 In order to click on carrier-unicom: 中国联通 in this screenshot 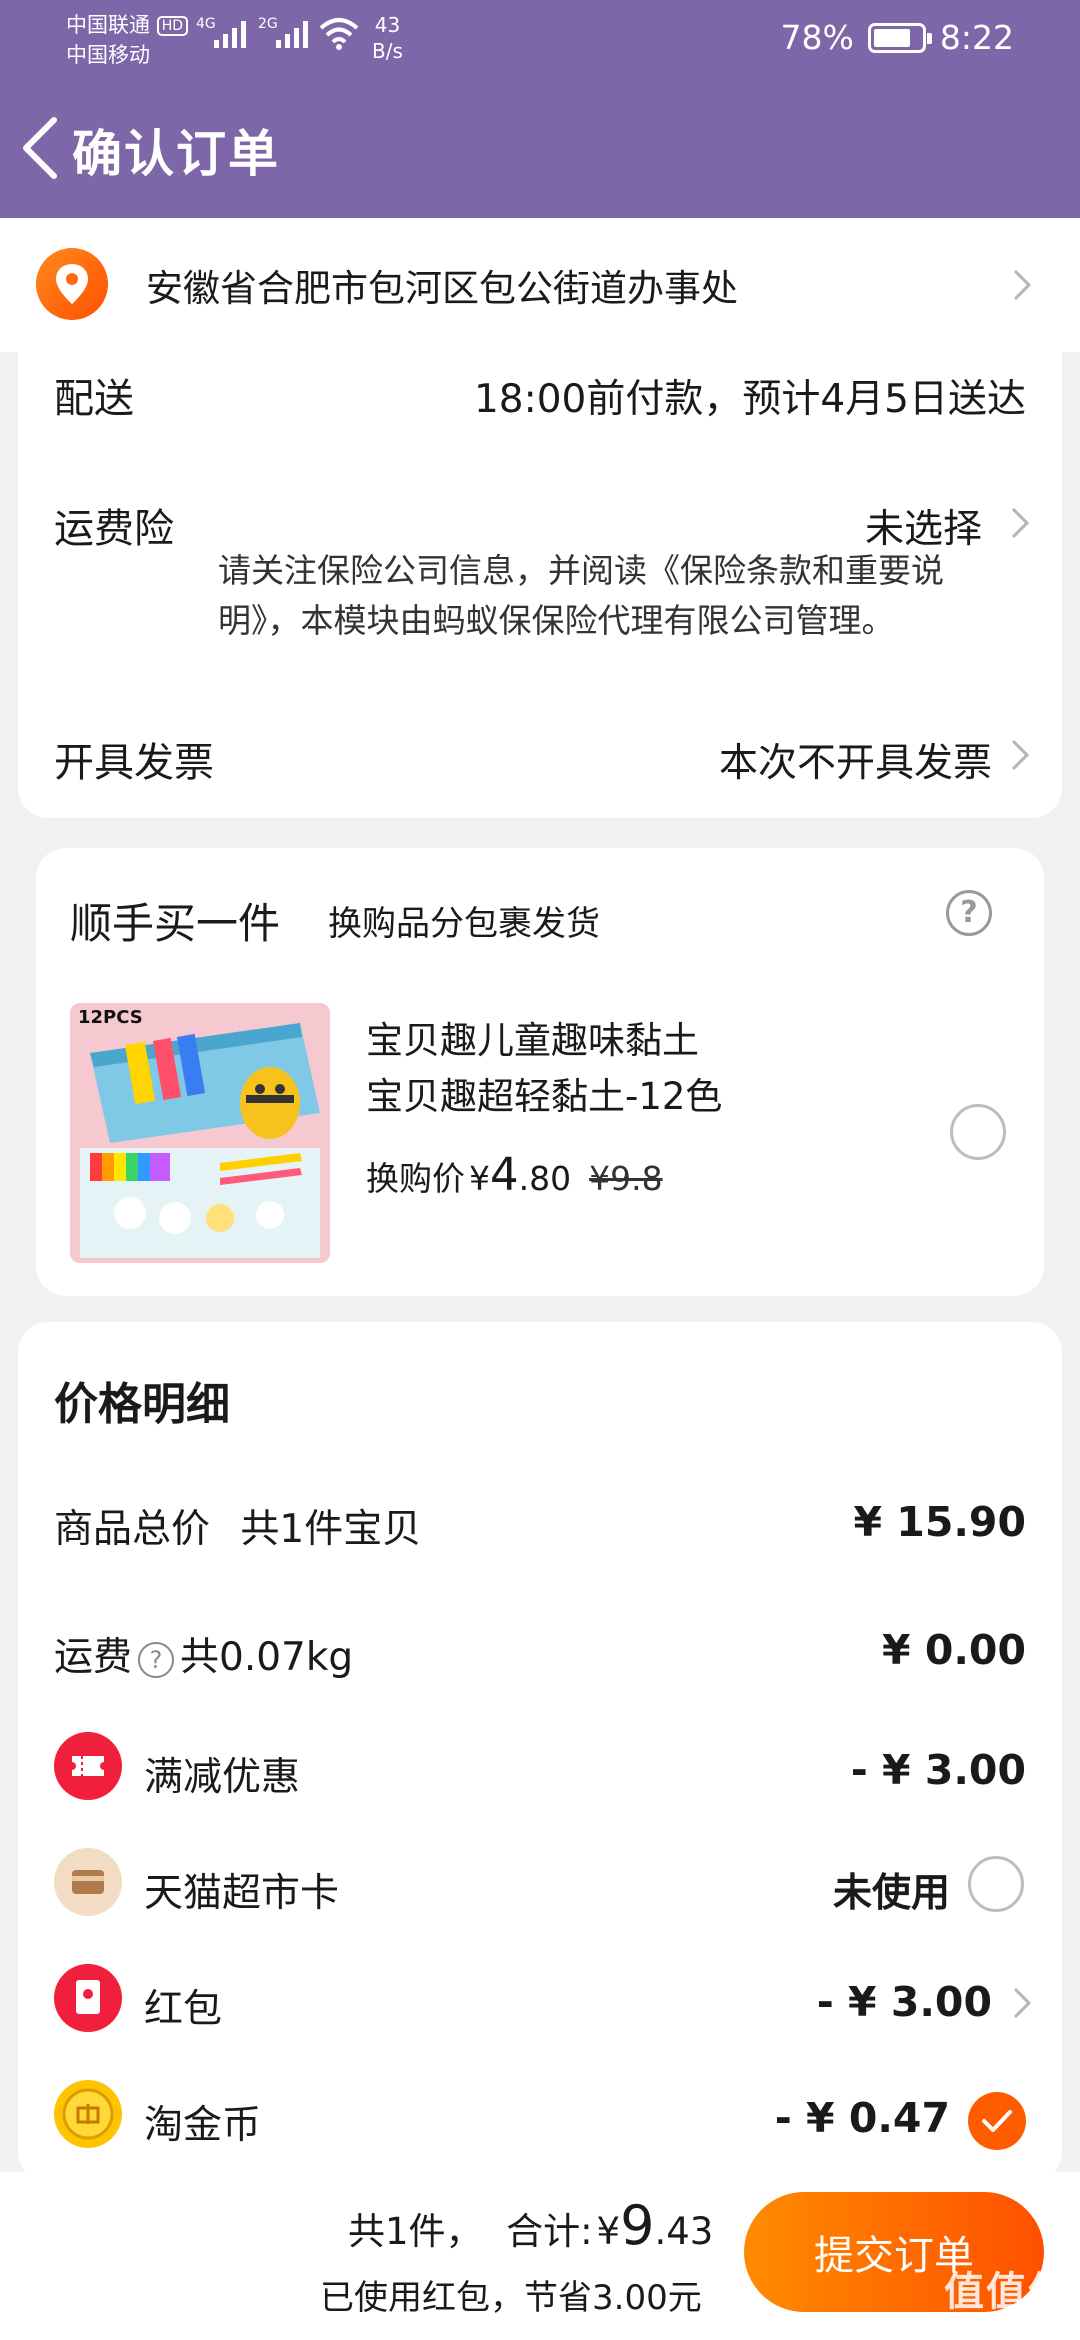, I will do `click(108, 25)`.